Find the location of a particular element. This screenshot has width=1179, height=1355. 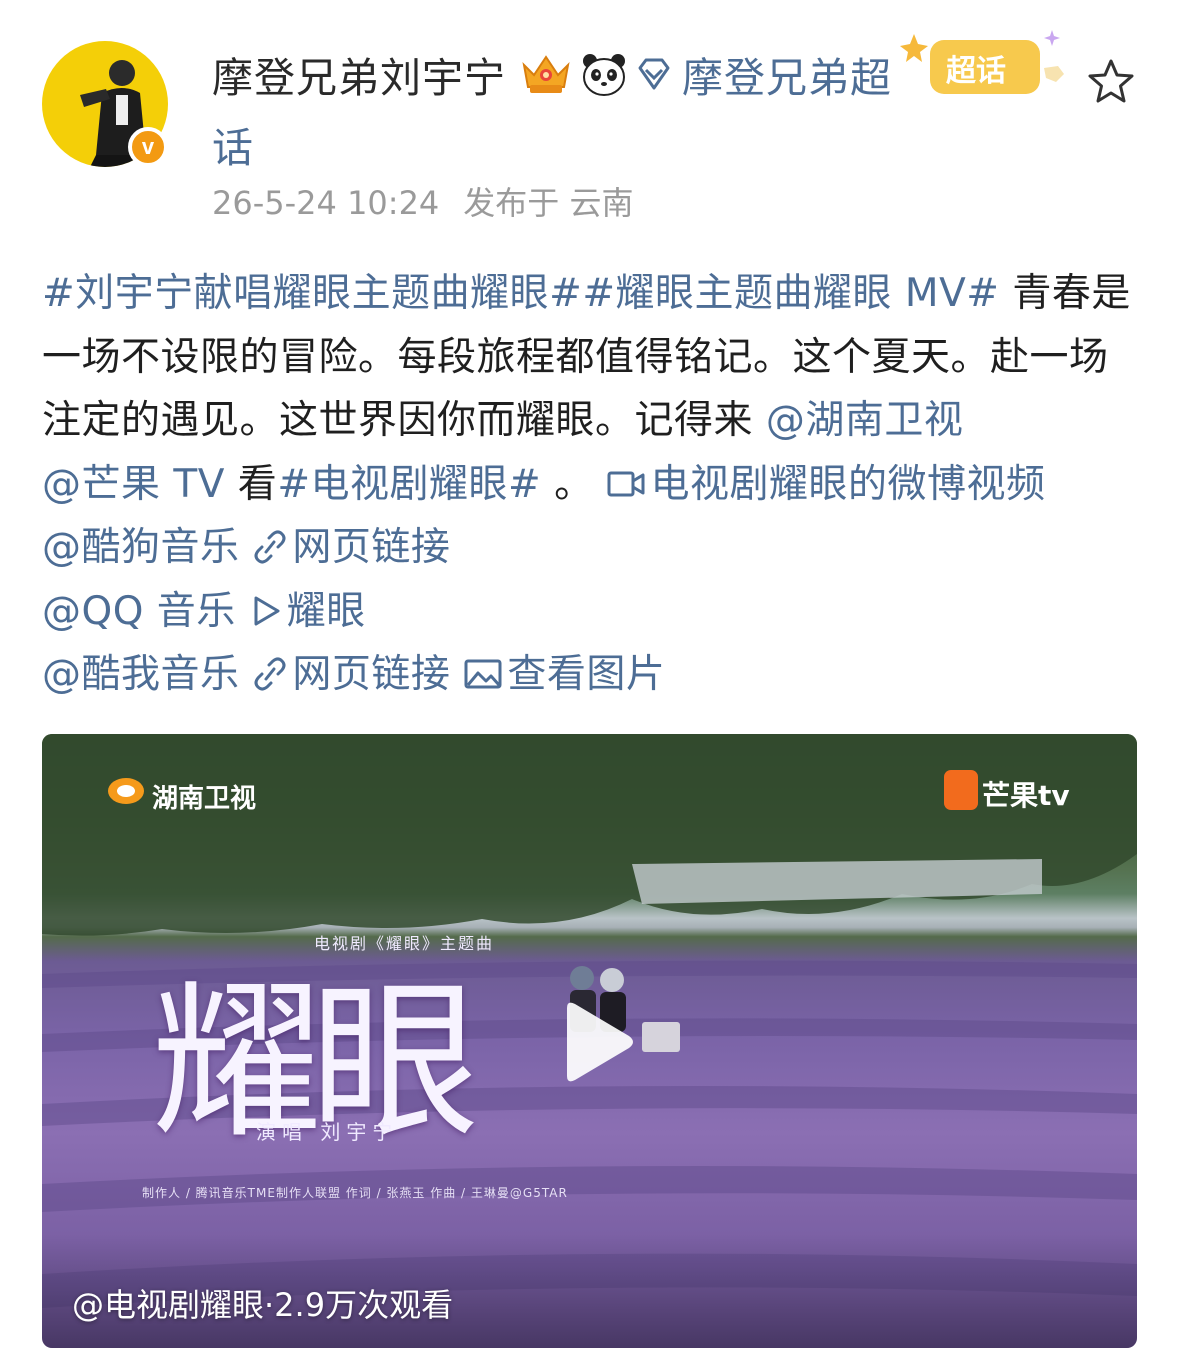

video-link-label: 电视剧耀眼的微博视频 is located at coordinates (848, 484).